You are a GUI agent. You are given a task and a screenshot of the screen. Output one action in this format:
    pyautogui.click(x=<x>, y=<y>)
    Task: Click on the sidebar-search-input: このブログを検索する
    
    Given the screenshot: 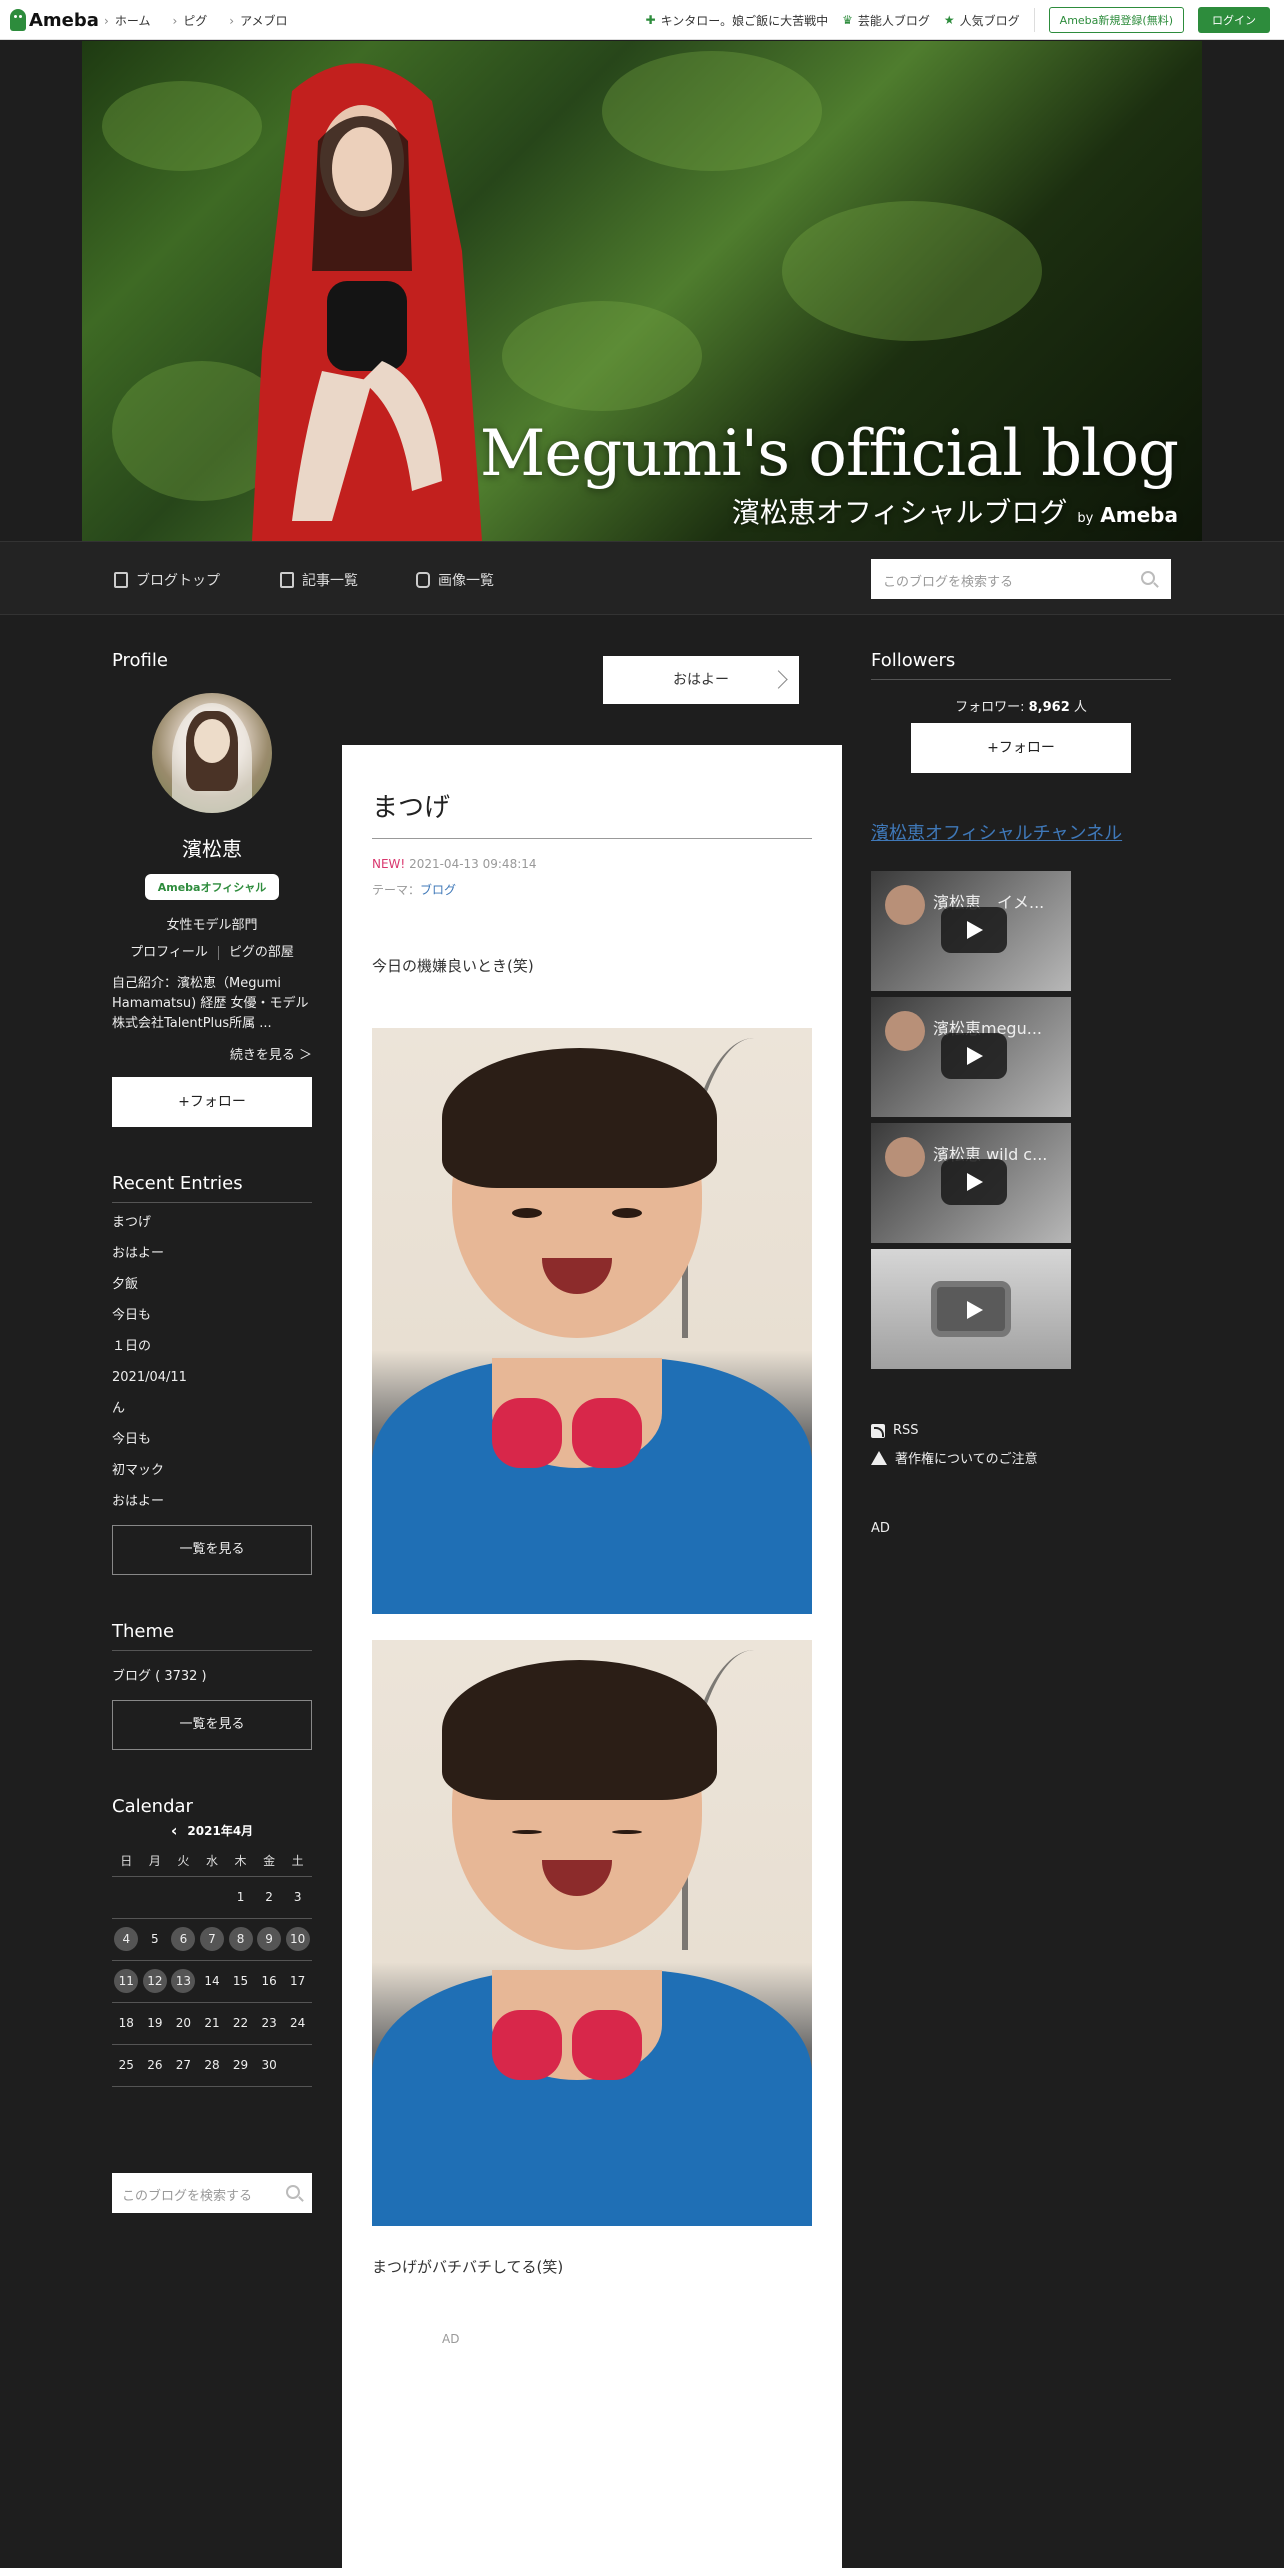 What is the action you would take?
    pyautogui.click(x=212, y=2192)
    